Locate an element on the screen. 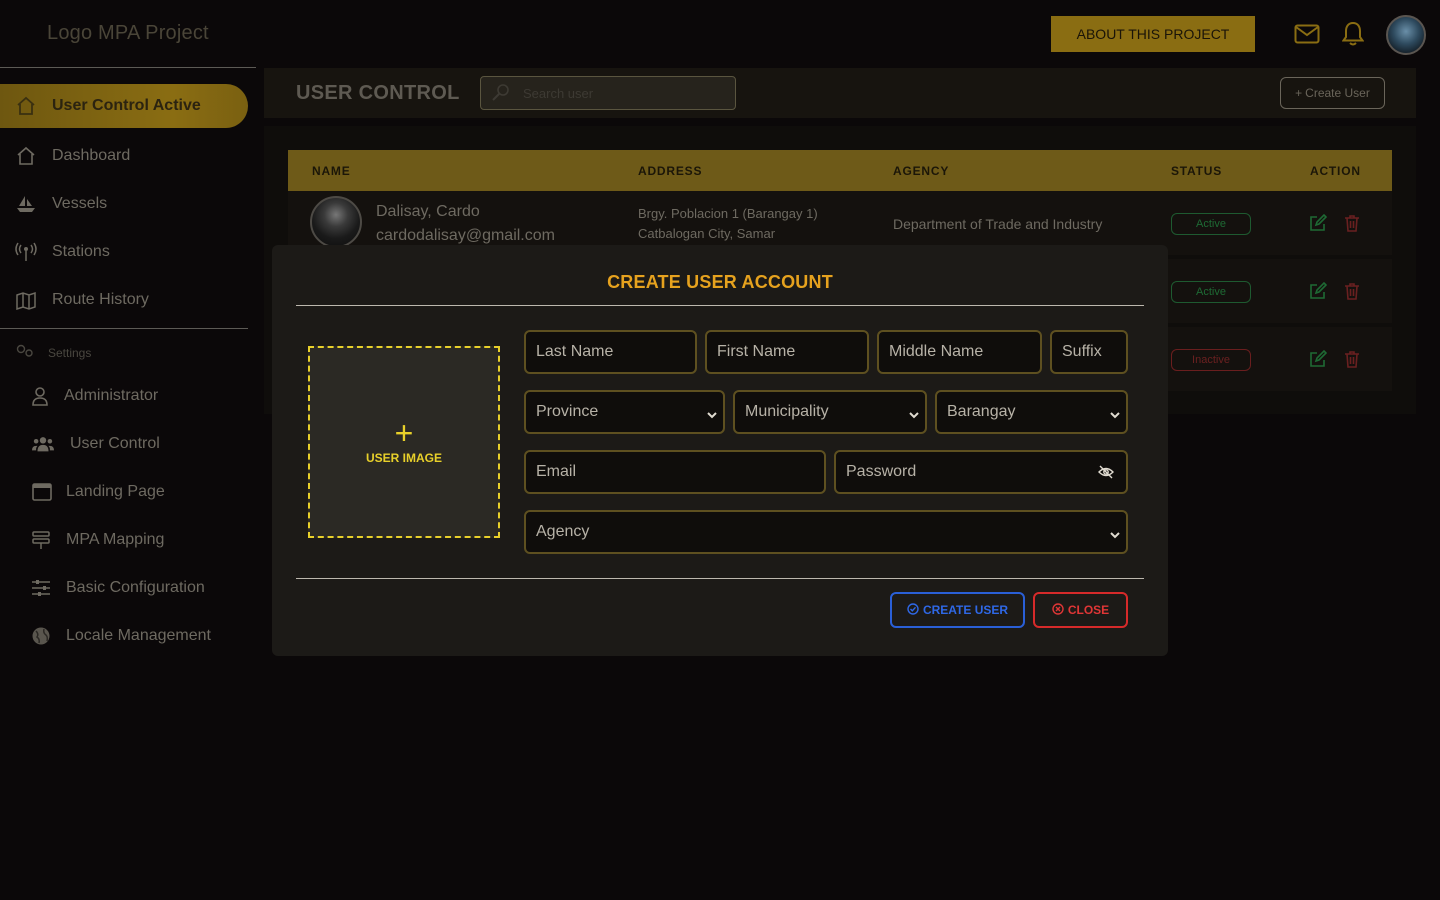  antenna-icon is located at coordinates (26, 252).